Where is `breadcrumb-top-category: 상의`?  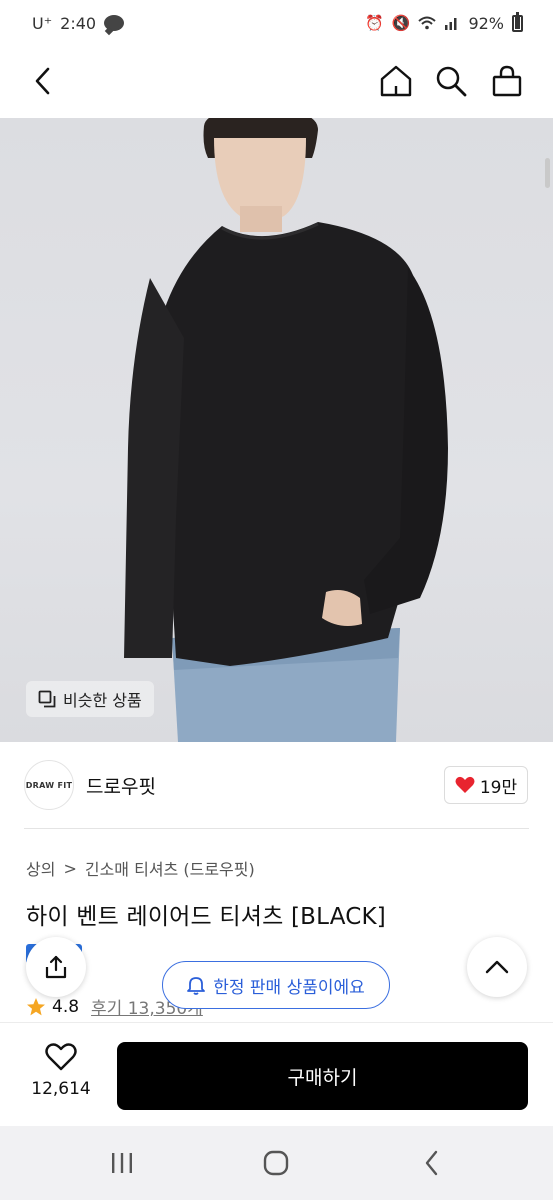
breadcrumb-top-category: 상의 is located at coordinates (40, 868).